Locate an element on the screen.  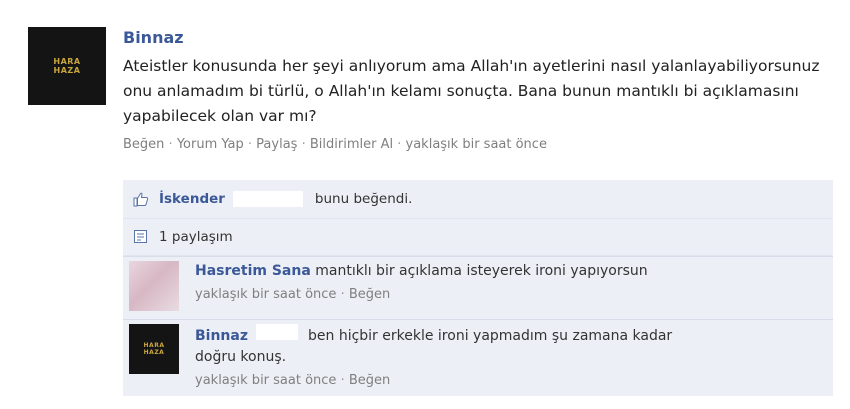
thumbs-up-icon is located at coordinates (141, 199).